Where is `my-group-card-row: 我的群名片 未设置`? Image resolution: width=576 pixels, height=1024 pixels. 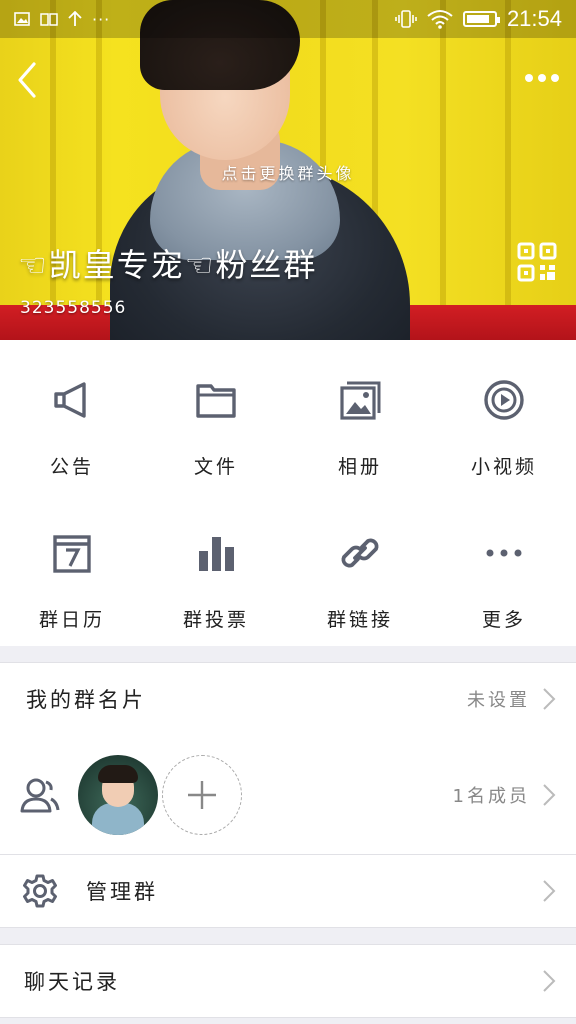
my-group-card-row: 我的群名片 未设置 is located at coordinates (288, 699).